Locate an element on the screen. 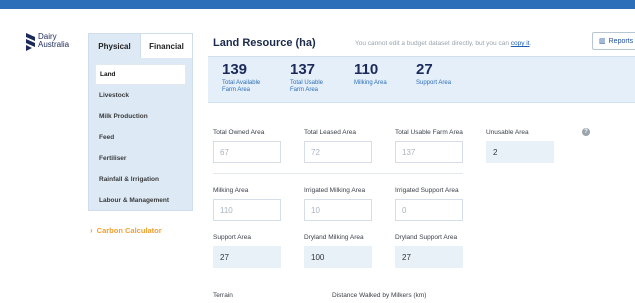 The height and width of the screenshot is (303, 635). help-icon: ? is located at coordinates (586, 132).